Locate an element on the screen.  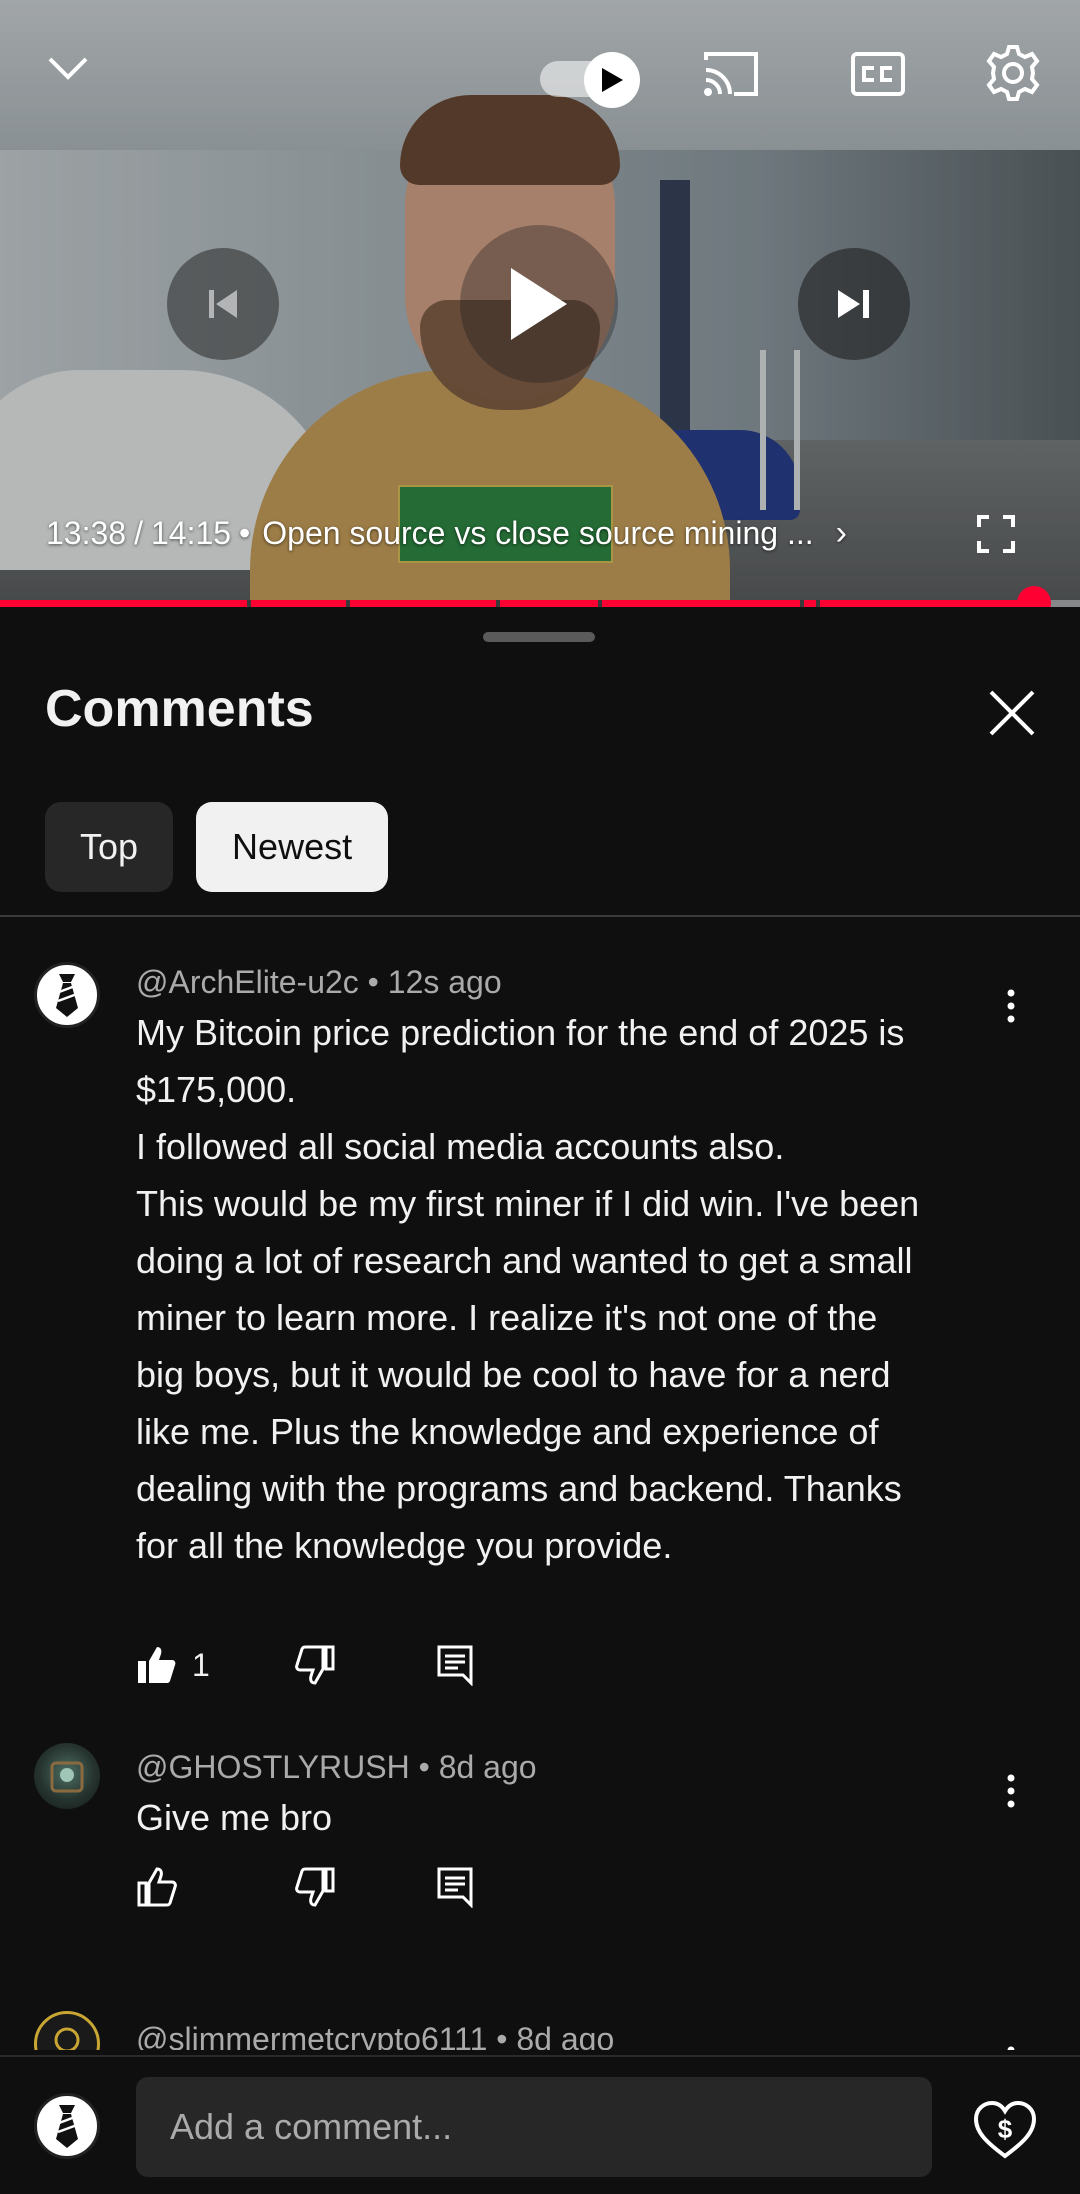
ghost-avatar-icon is located at coordinates (67, 1777).